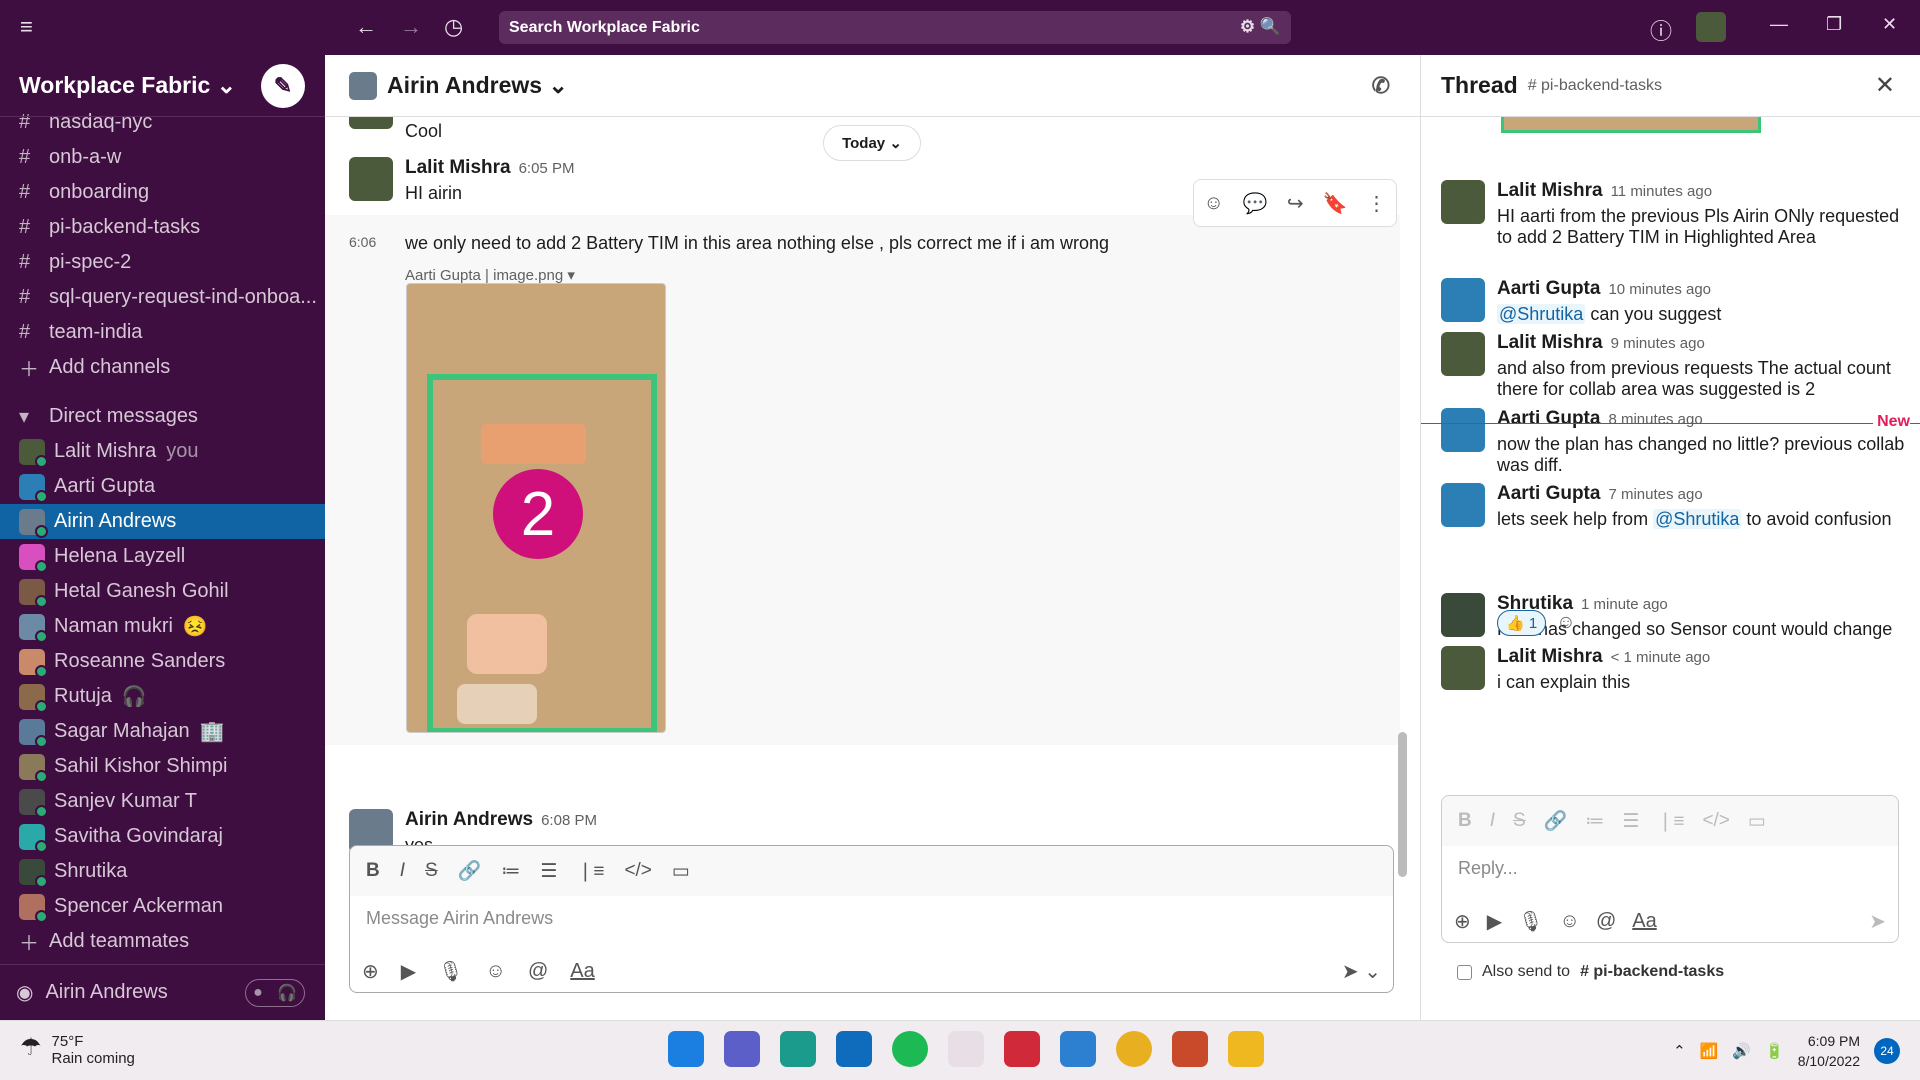 The height and width of the screenshot is (1080, 1920). What do you see at coordinates (162, 591) in the screenshot?
I see `sidebar-dm-item: Hetal Ganesh Gohil` at bounding box center [162, 591].